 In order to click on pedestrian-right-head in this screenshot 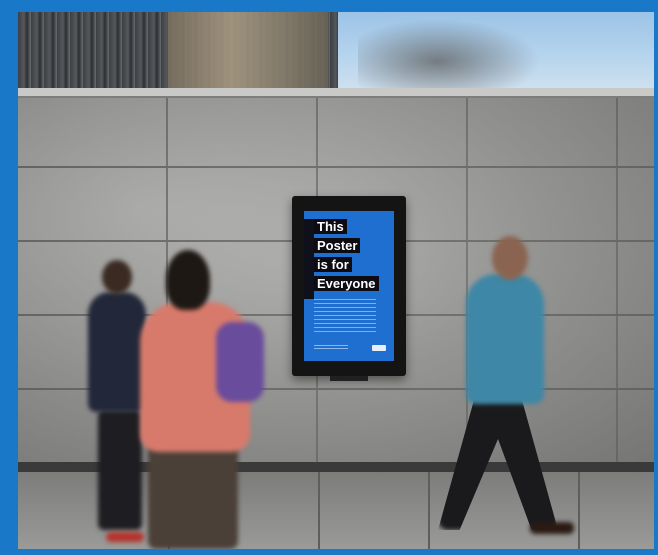, I will do `click(510, 258)`.